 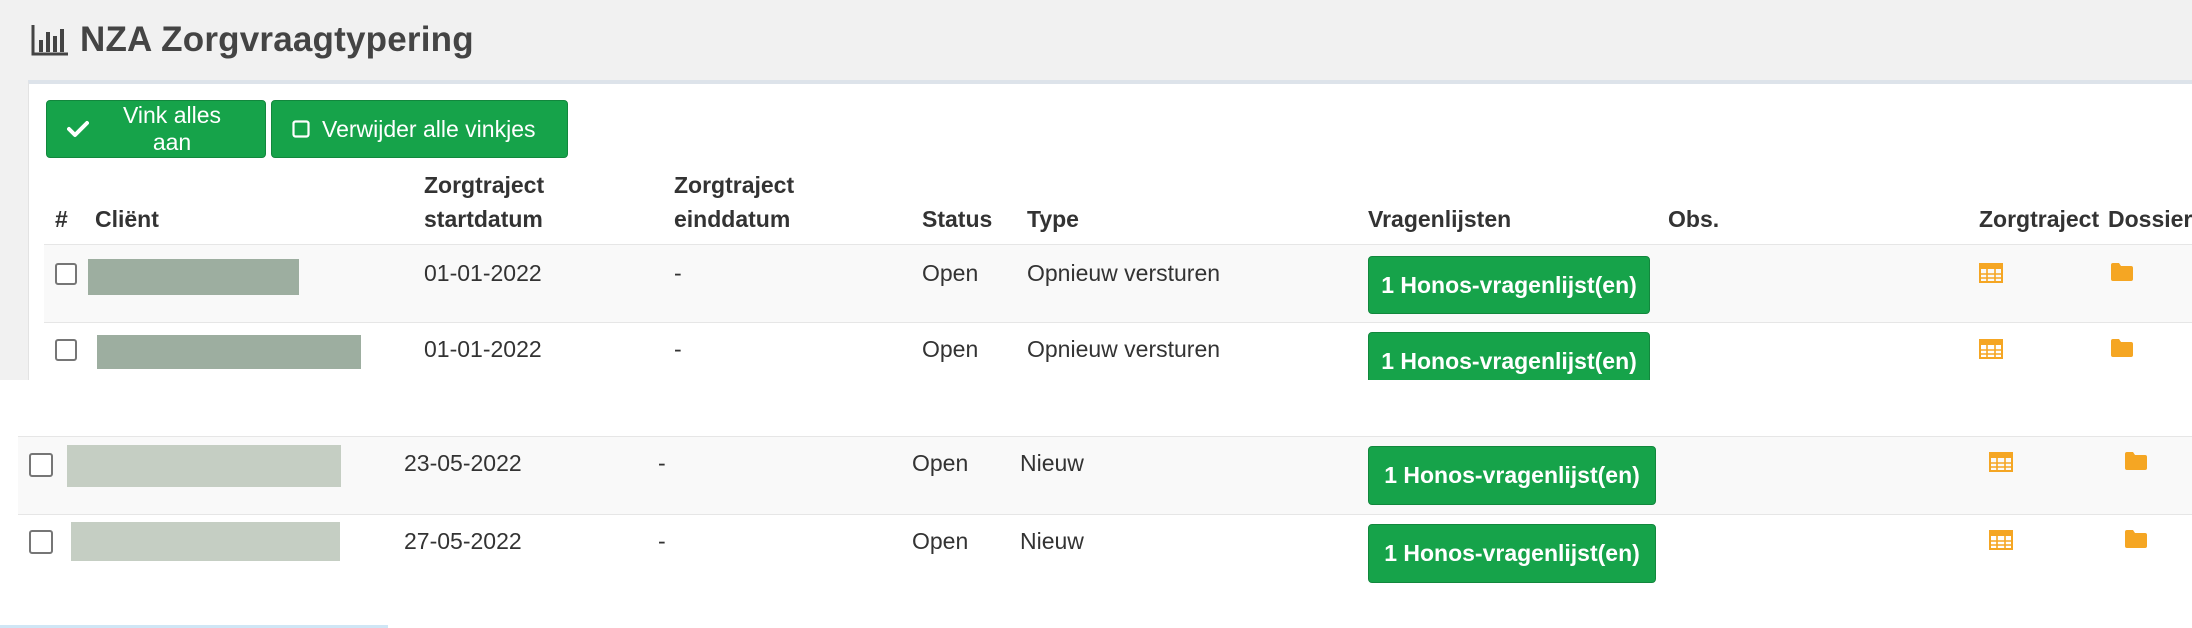 I want to click on start-date-cell: 23-05-2022, so click(x=463, y=463).